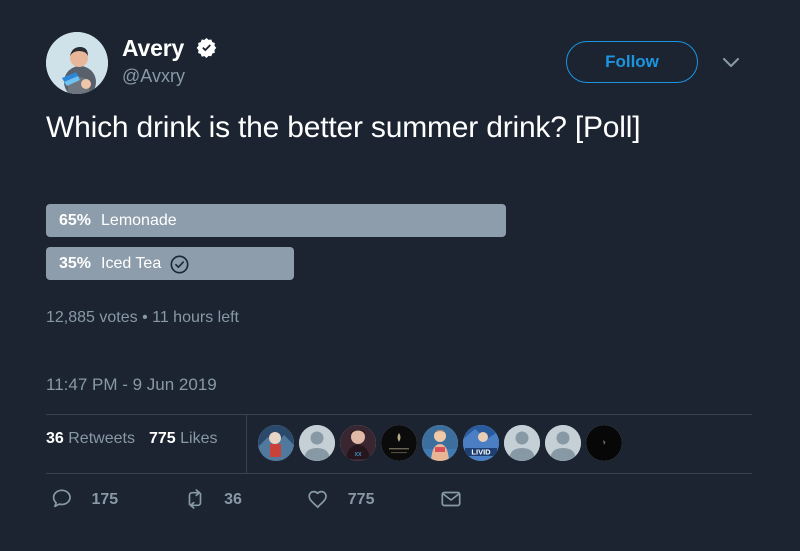 The image size is (800, 551). What do you see at coordinates (138, 439) in the screenshot?
I see `engagement-stats: 36 Retweets 775 Likes` at bounding box center [138, 439].